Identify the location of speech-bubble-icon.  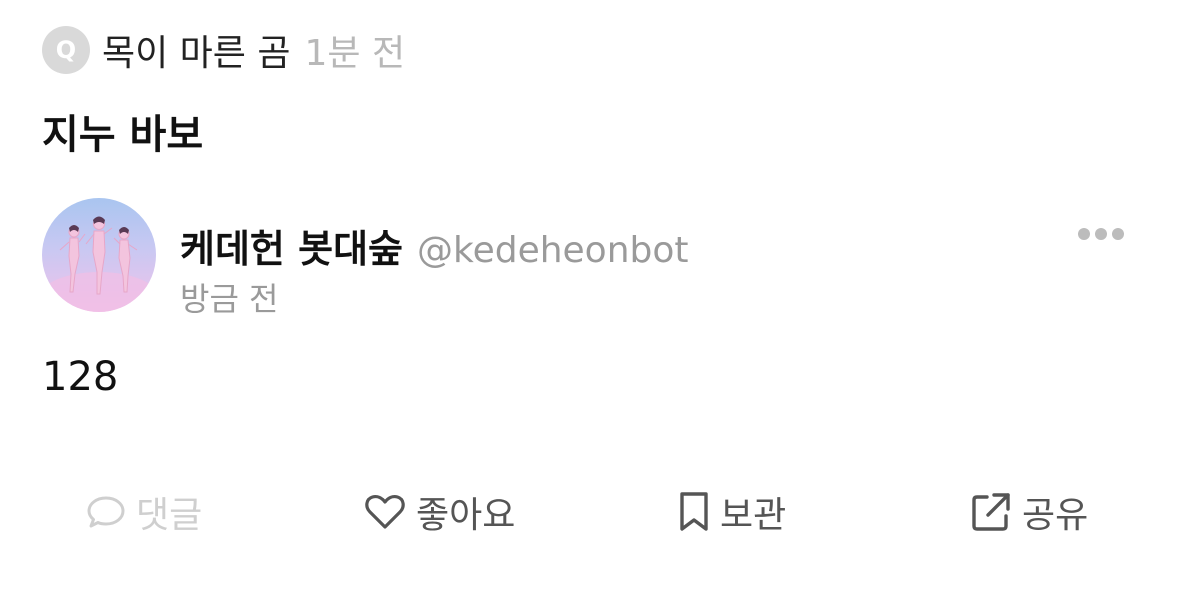
(106, 512).